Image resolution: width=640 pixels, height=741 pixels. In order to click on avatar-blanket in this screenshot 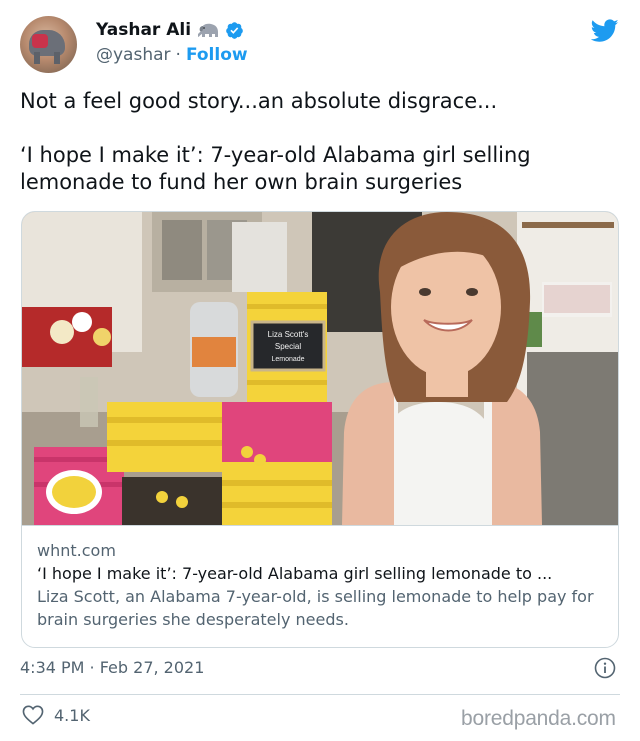, I will do `click(40, 41)`.